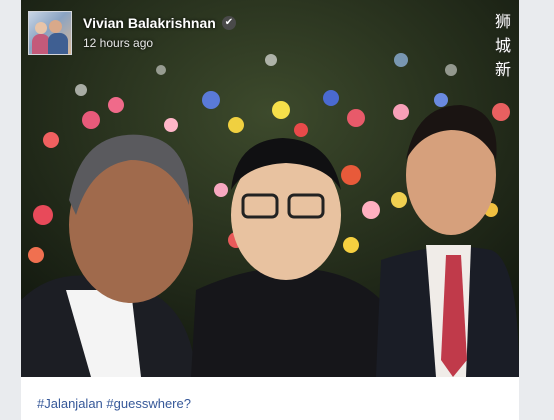  Describe the element at coordinates (118, 43) in the screenshot. I see `post-timestamp: 12 hours ago` at that location.